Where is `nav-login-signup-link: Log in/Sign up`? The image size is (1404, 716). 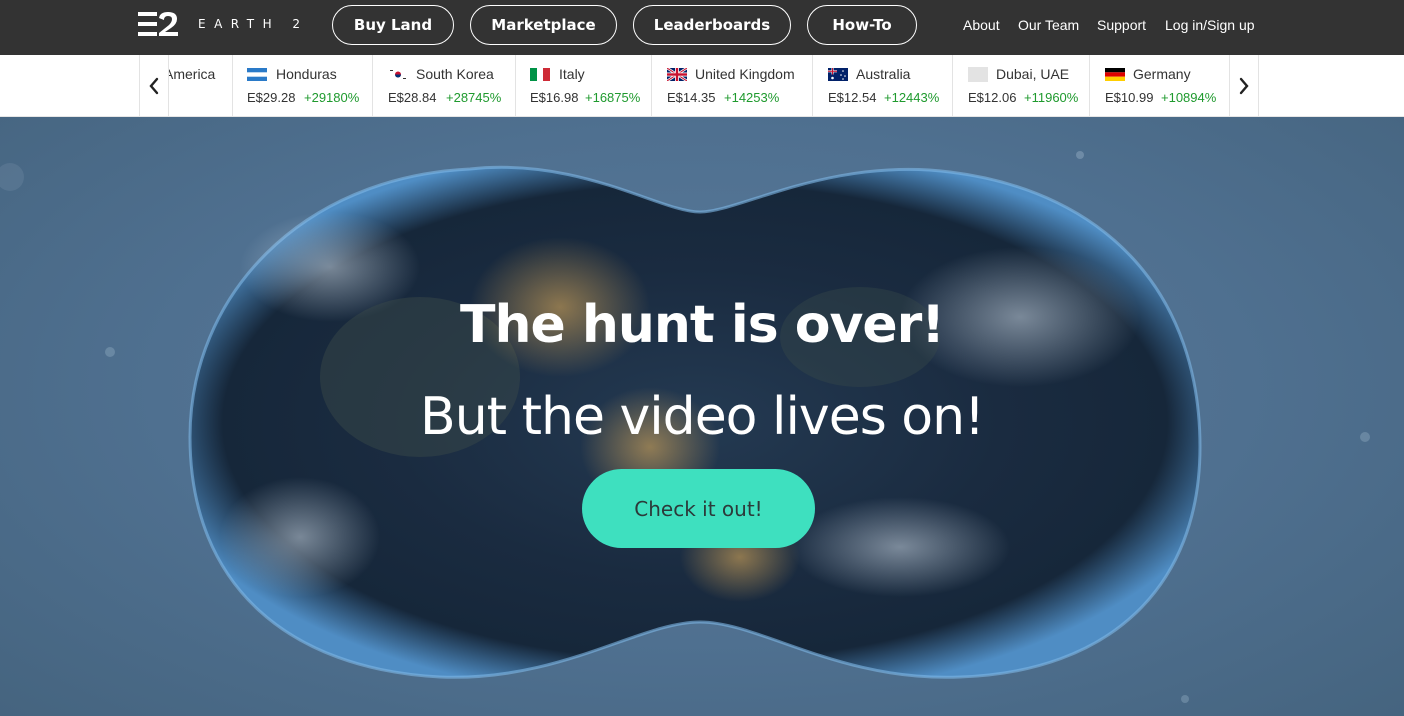 nav-login-signup-link: Log in/Sign up is located at coordinates (1210, 25).